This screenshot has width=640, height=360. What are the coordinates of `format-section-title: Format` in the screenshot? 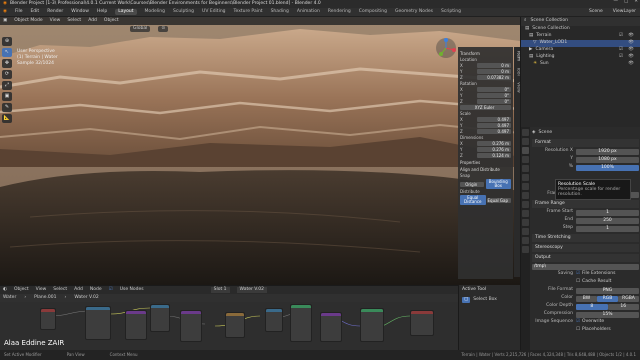 It's located at (585, 143).